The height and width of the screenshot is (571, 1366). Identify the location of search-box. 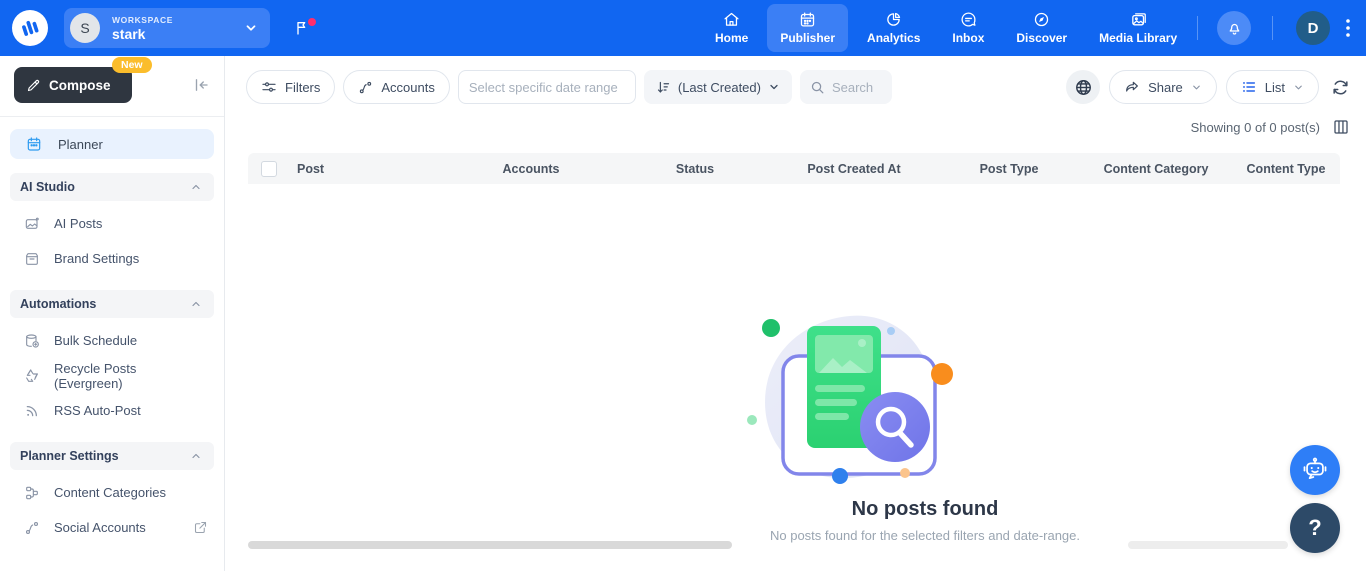
(845, 87).